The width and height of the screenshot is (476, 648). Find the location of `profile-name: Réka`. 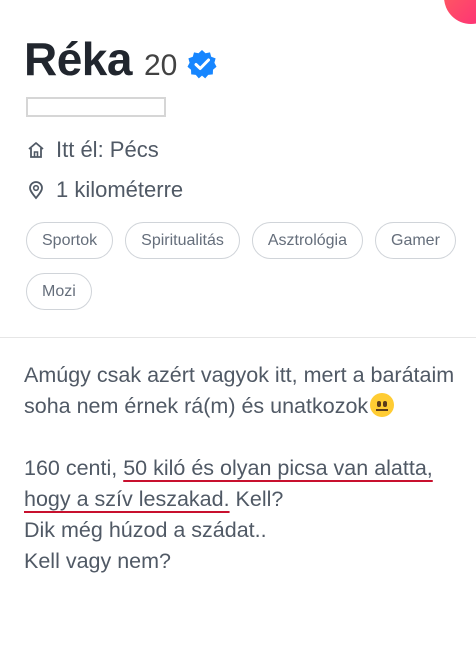

profile-name: Réka is located at coordinates (78, 59).